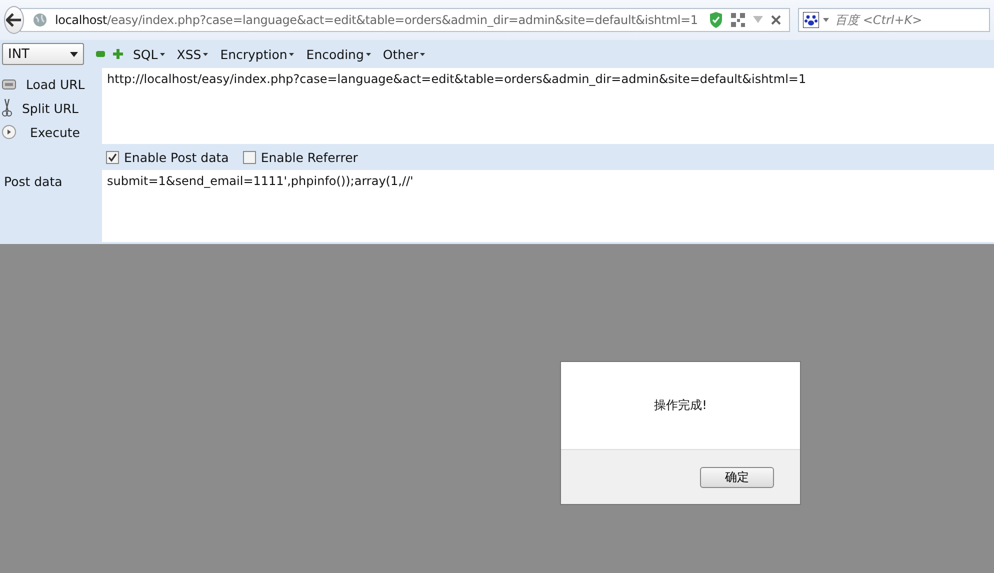  What do you see at coordinates (55, 84) in the screenshot?
I see `action-button: Load URL` at bounding box center [55, 84].